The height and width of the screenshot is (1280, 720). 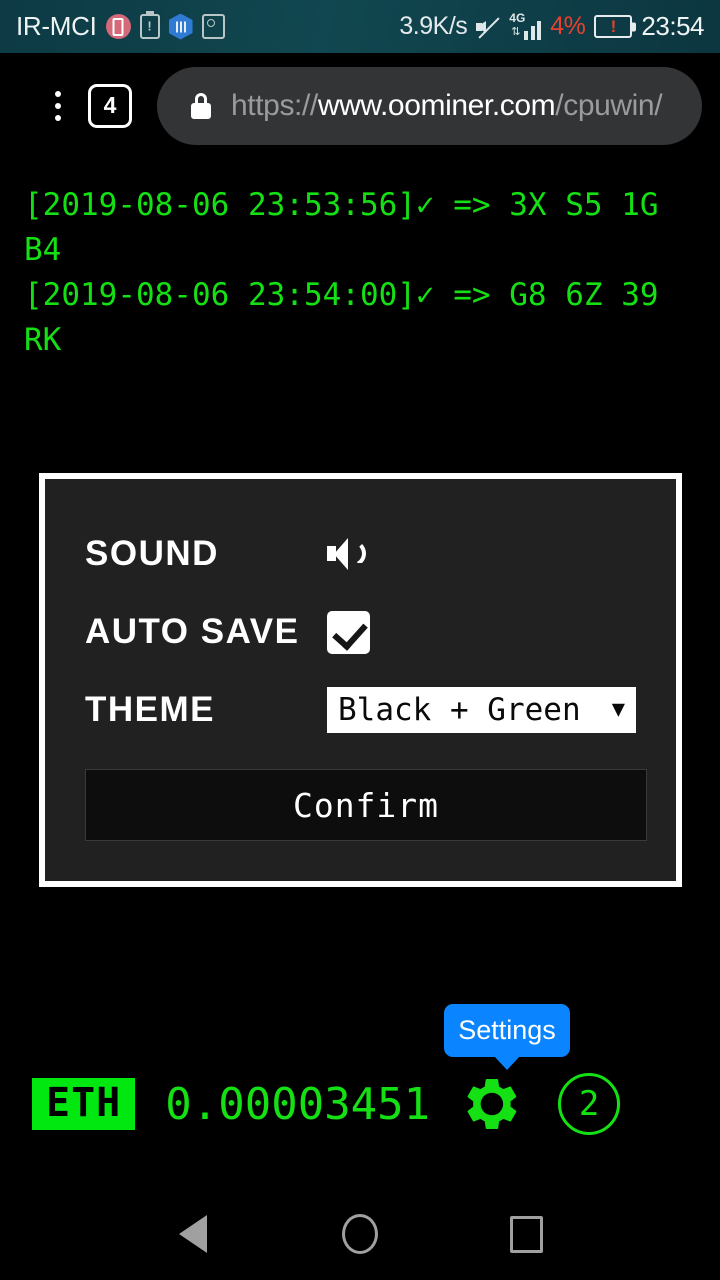 What do you see at coordinates (527, 1234) in the screenshot?
I see `recents-square-icon` at bounding box center [527, 1234].